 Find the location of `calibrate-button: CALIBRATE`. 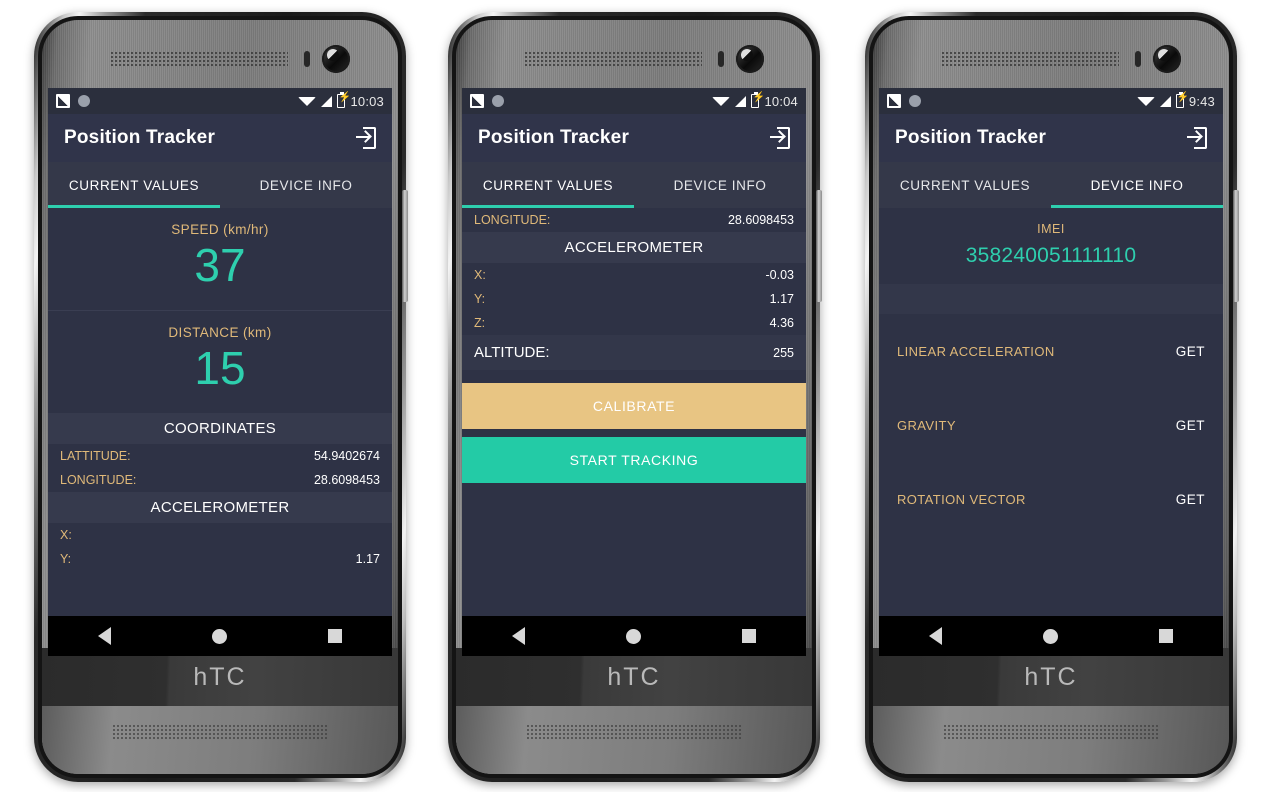

calibrate-button: CALIBRATE is located at coordinates (634, 406).